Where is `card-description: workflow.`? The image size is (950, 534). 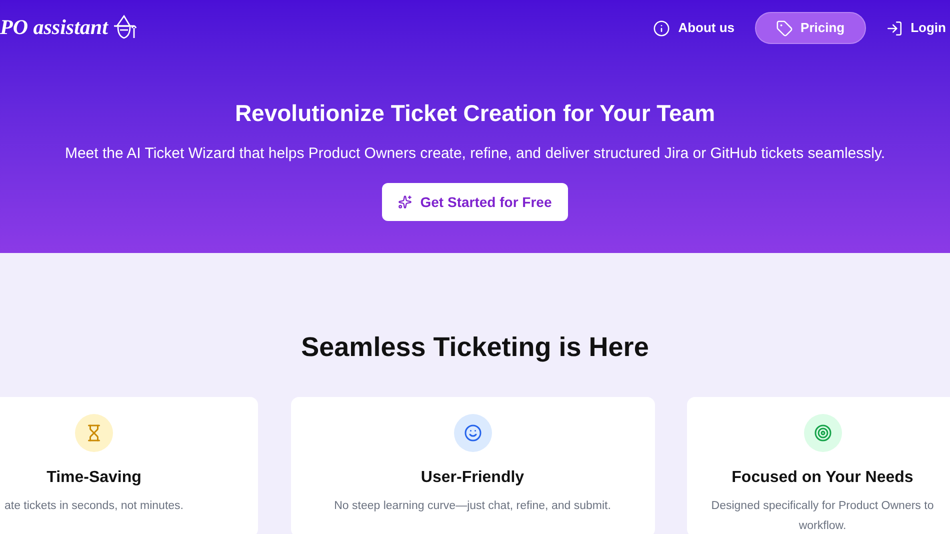 card-description: workflow. is located at coordinates (822, 526).